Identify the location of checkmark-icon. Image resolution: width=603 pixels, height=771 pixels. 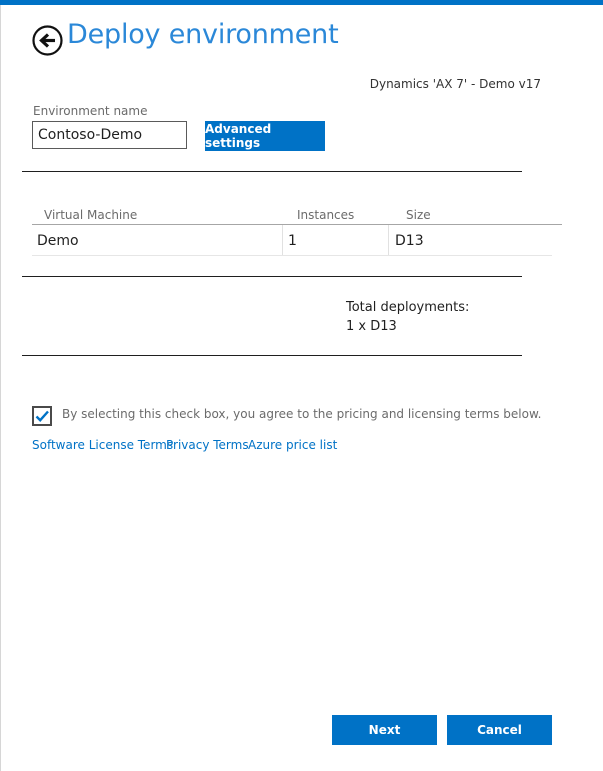
(42, 416).